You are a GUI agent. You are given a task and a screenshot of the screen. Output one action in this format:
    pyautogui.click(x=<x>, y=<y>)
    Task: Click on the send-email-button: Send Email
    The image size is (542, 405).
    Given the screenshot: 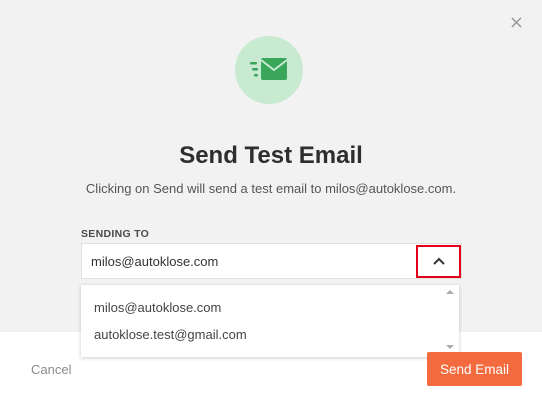 What is the action you would take?
    pyautogui.click(x=474, y=369)
    